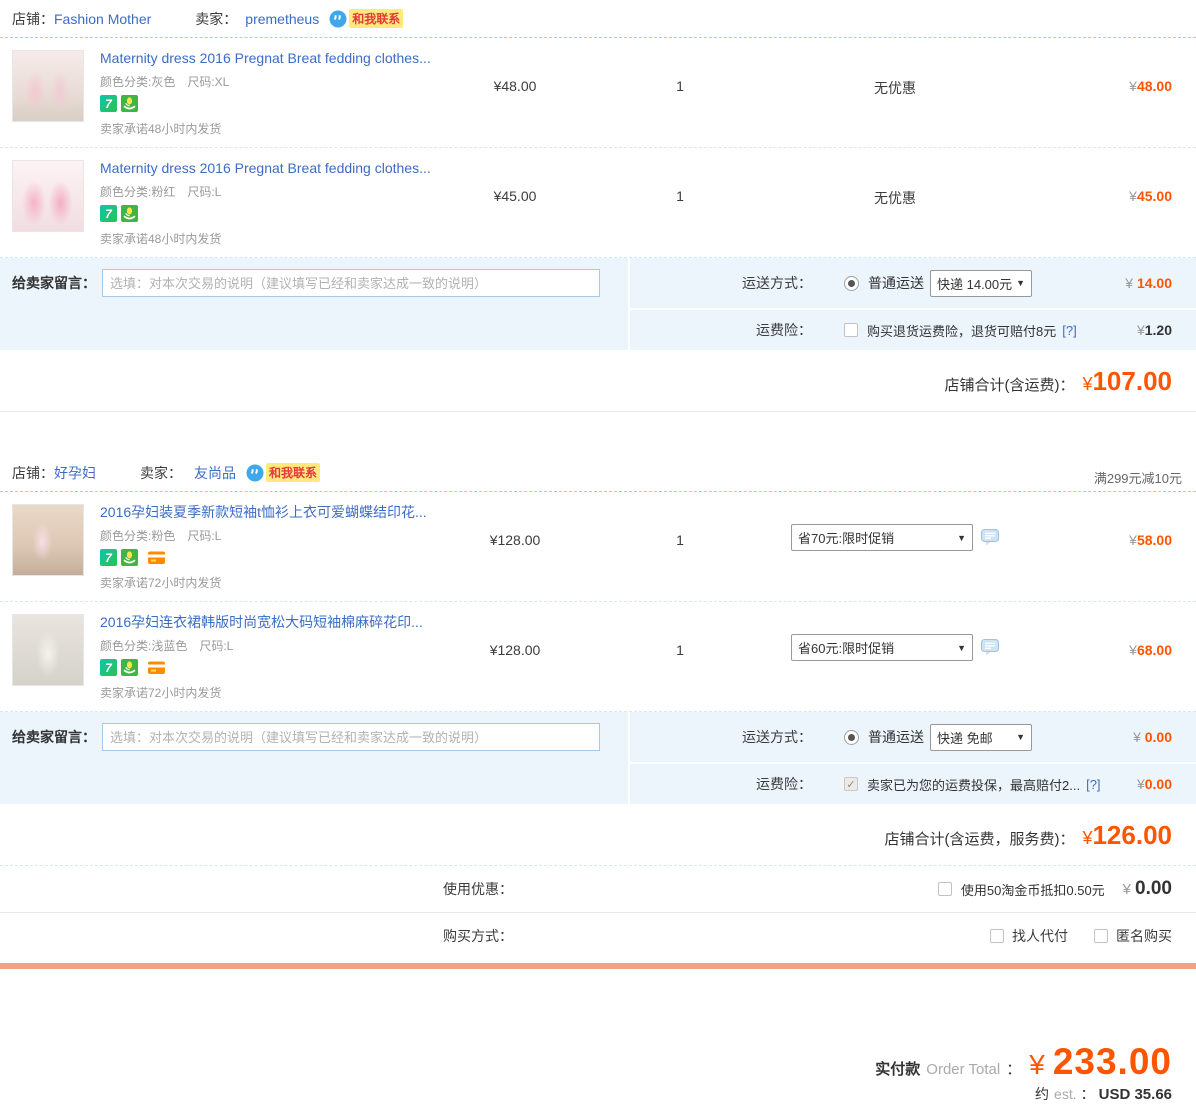 Image resolution: width=1196 pixels, height=1114 pixels. What do you see at coordinates (215, 473) in the screenshot?
I see `seller-name-link: 友尚品` at bounding box center [215, 473].